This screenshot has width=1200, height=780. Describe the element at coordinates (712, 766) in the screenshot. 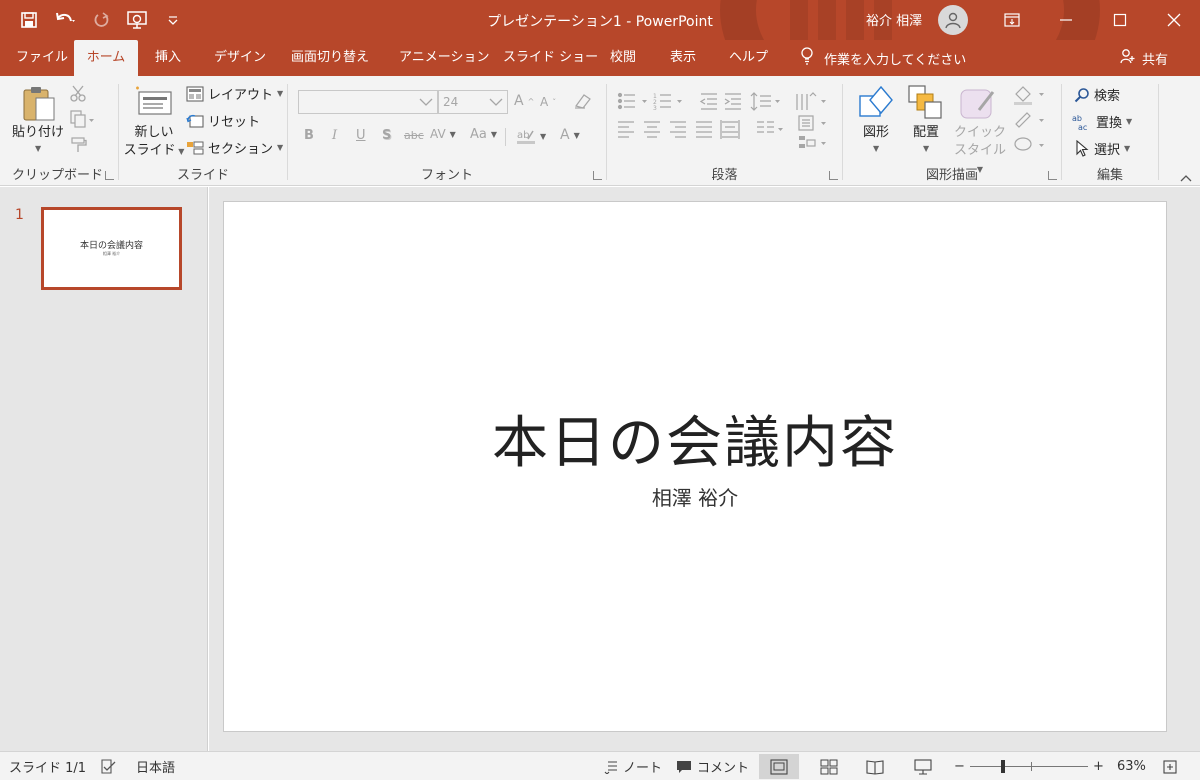

I see `comments-button: コメント` at that location.